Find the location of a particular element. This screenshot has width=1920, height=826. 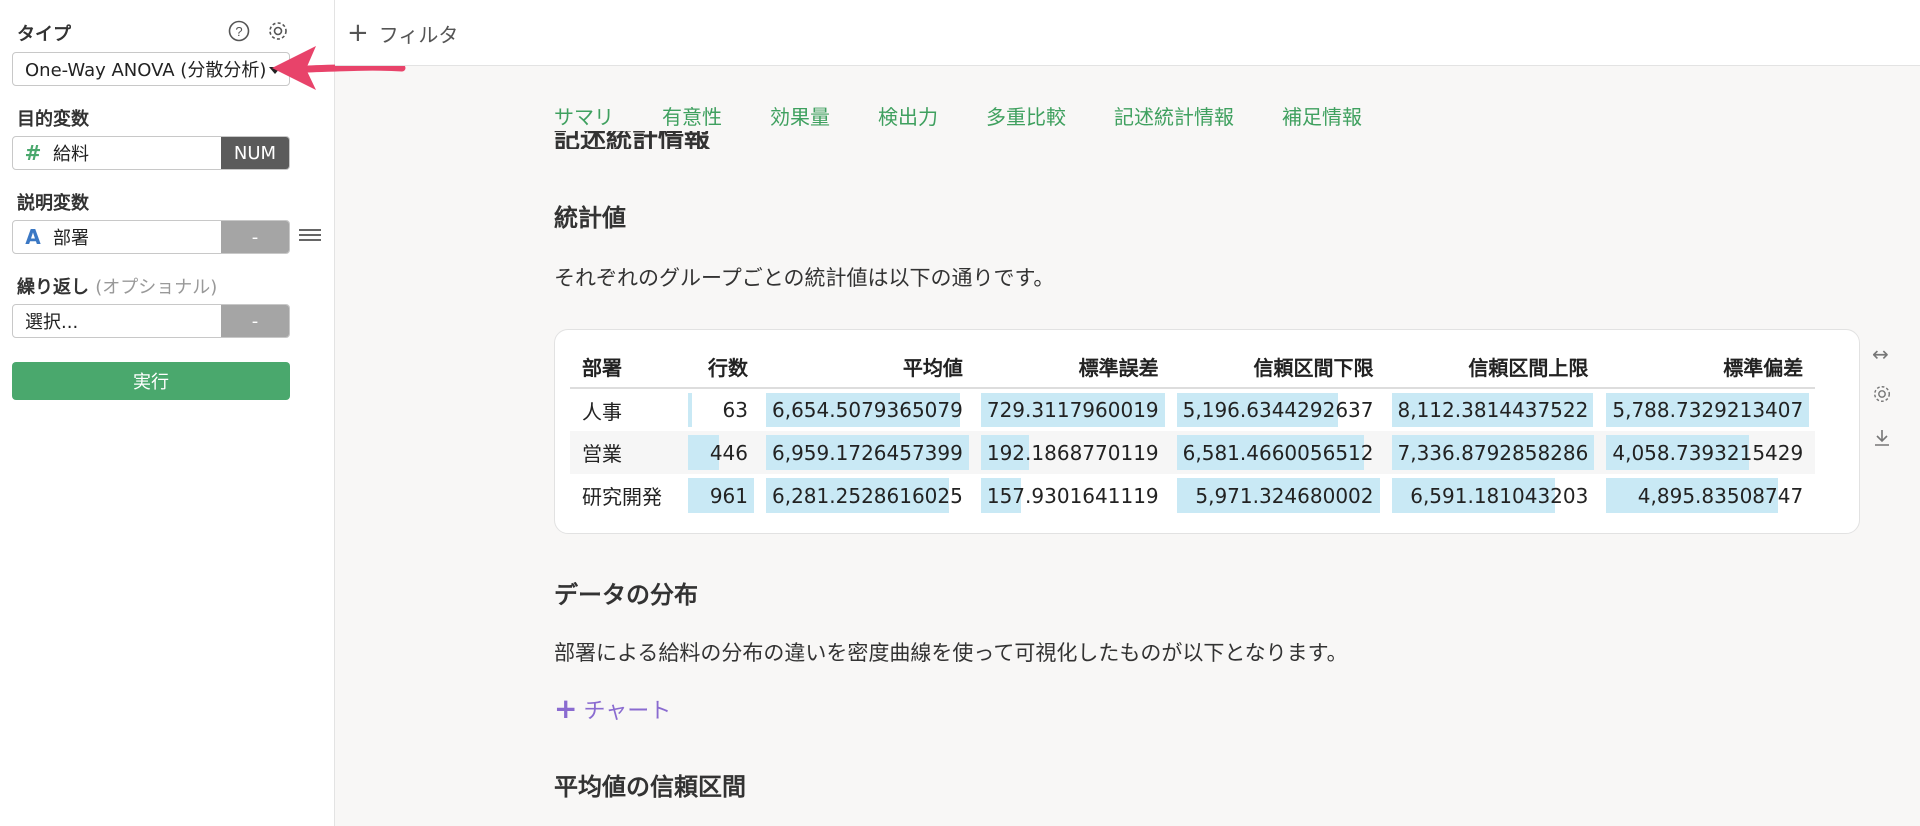

cell-value: 7,336.8792858286 is located at coordinates (1493, 452).